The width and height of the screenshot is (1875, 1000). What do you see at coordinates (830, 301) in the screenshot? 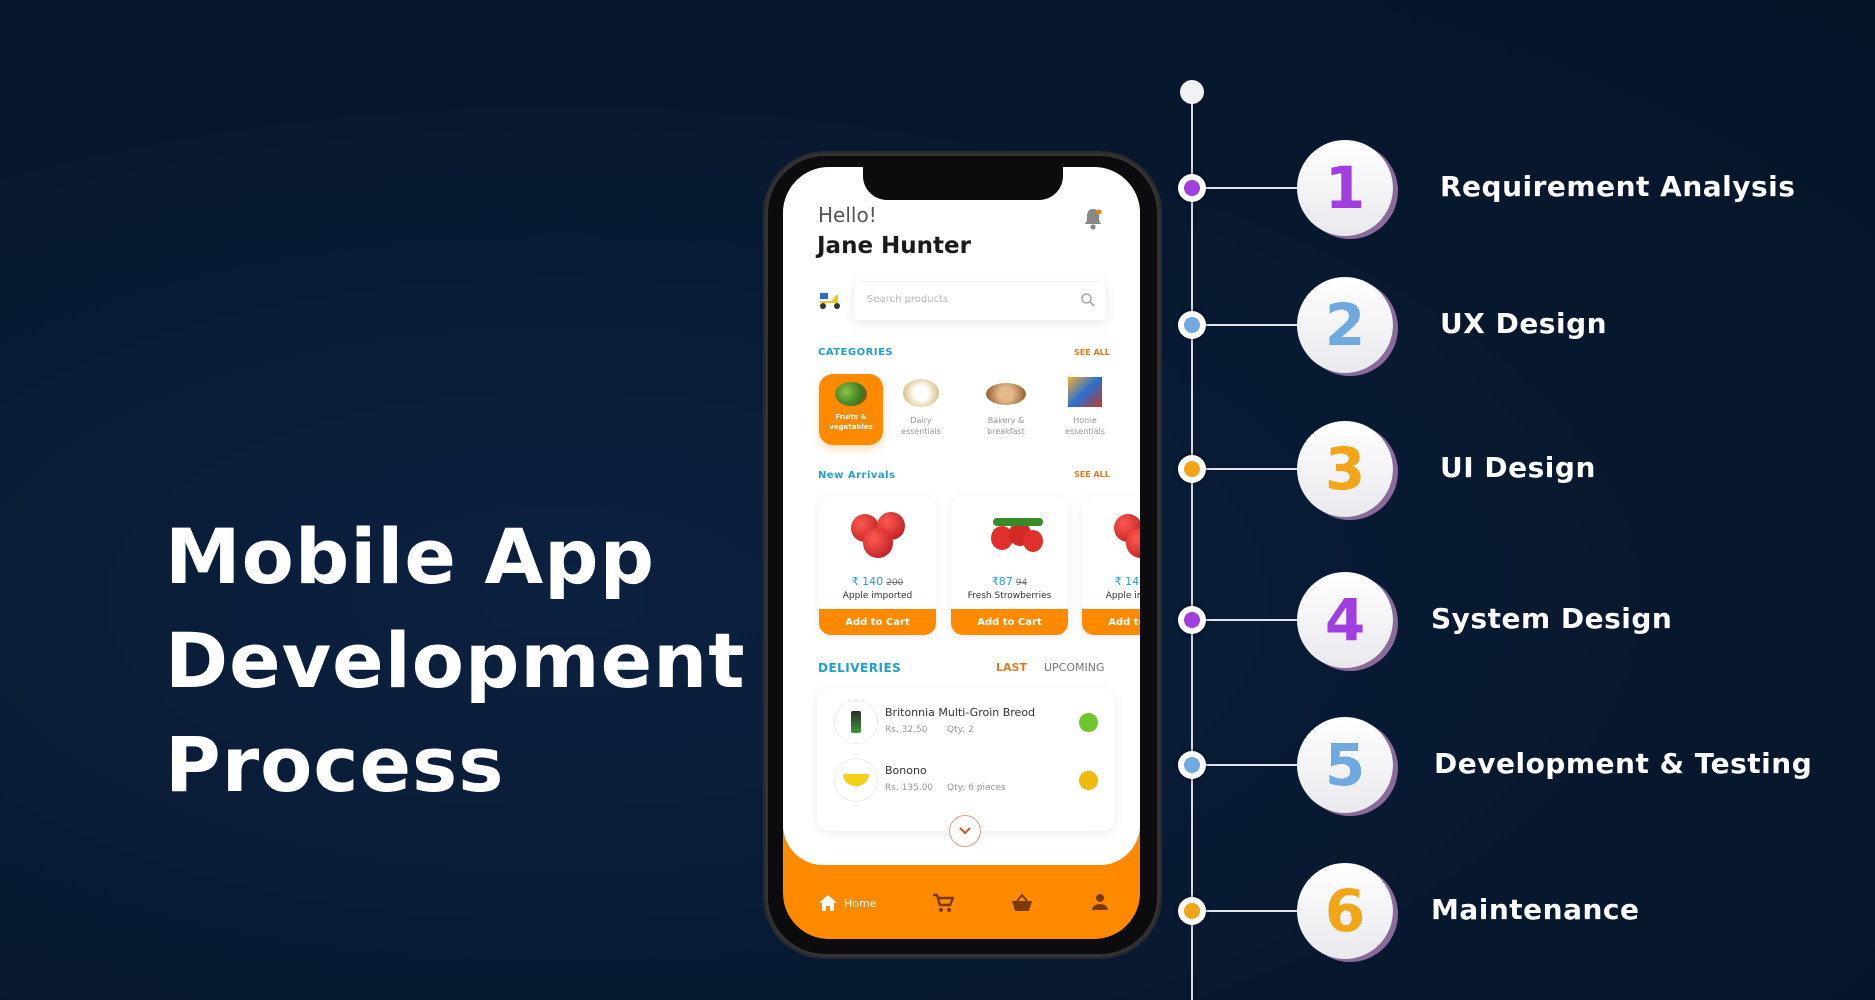
I see `scooter-icon` at bounding box center [830, 301].